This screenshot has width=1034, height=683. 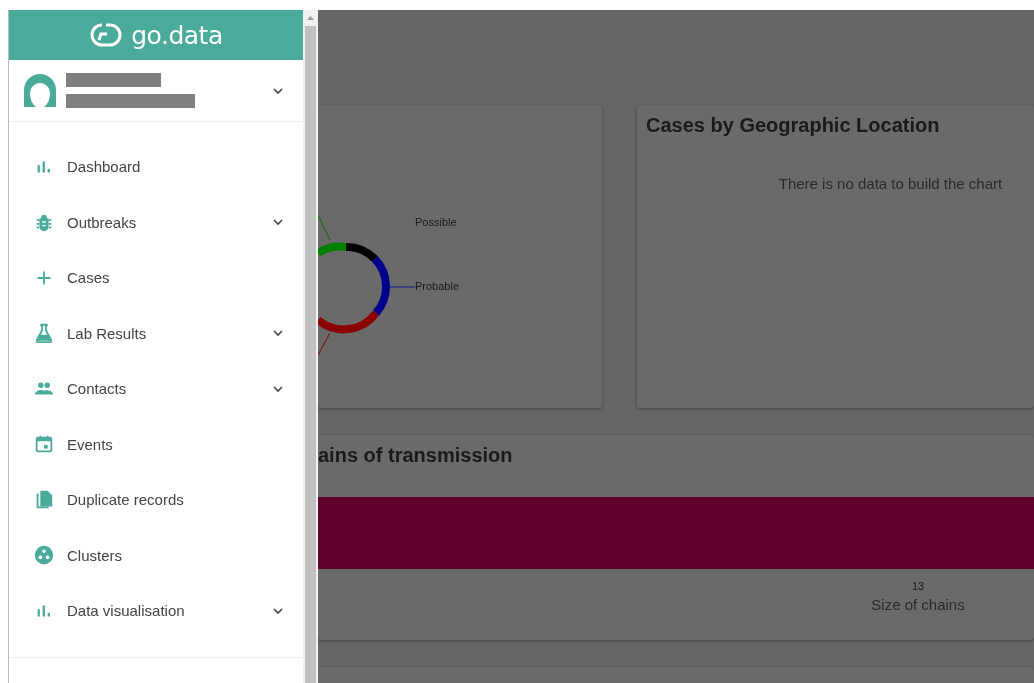 I want to click on axis-label: Size of chains, so click(x=918, y=604).